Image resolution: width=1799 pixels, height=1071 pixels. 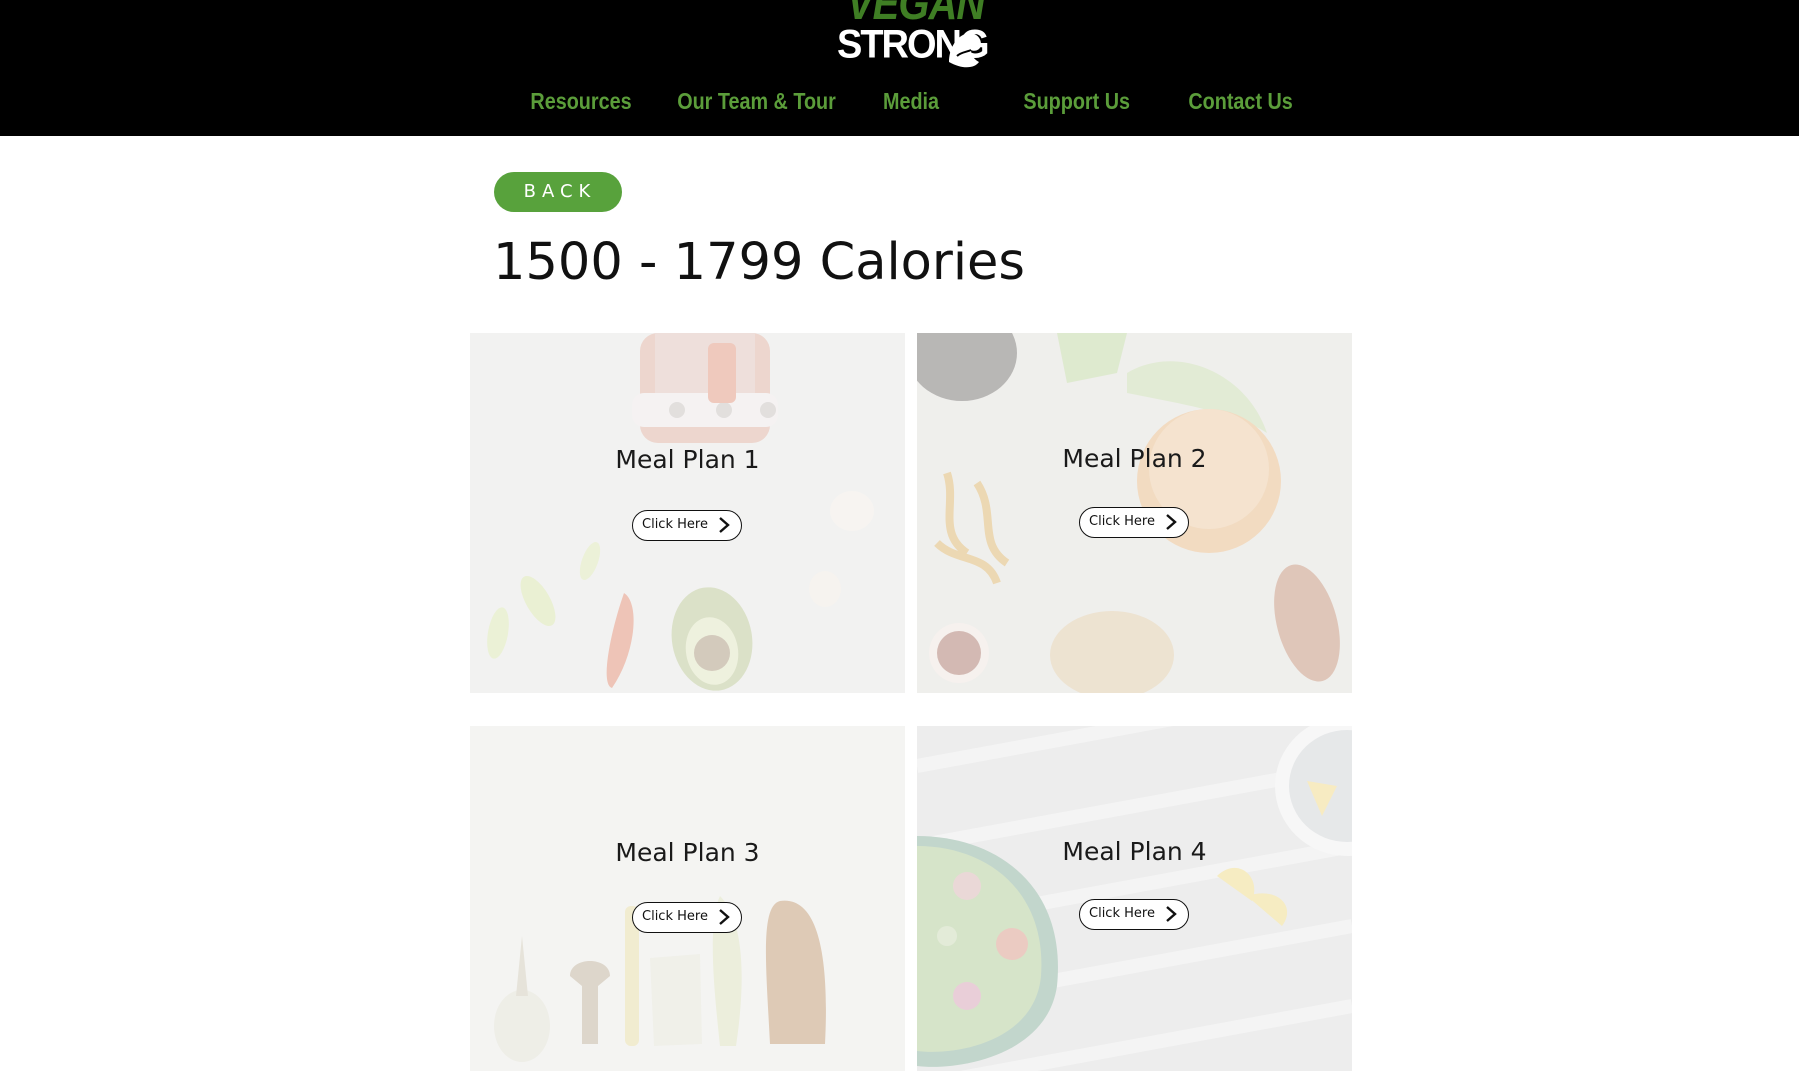 I want to click on vegan-strong-logo: VEGAN STRONG, so click(x=911, y=35).